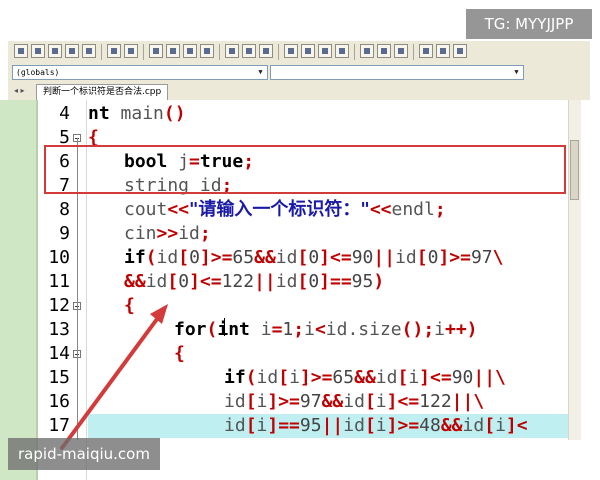  What do you see at coordinates (354, 402) in the screenshot?
I see `code-text: id[i]>=97&&id[i]<=122||\` at bounding box center [354, 402].